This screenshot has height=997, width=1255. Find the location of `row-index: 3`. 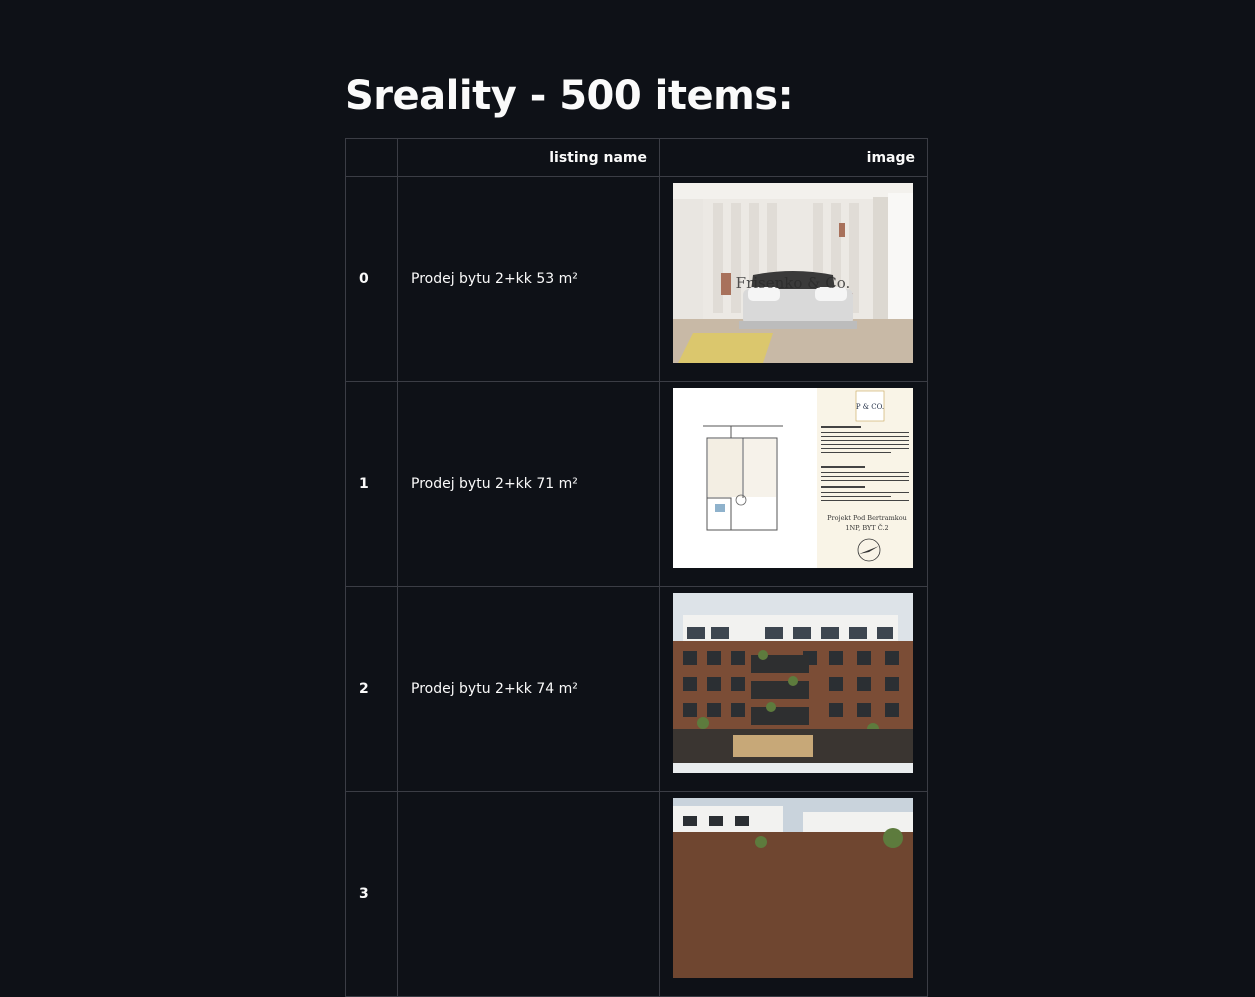

row-index: 3 is located at coordinates (371, 894).